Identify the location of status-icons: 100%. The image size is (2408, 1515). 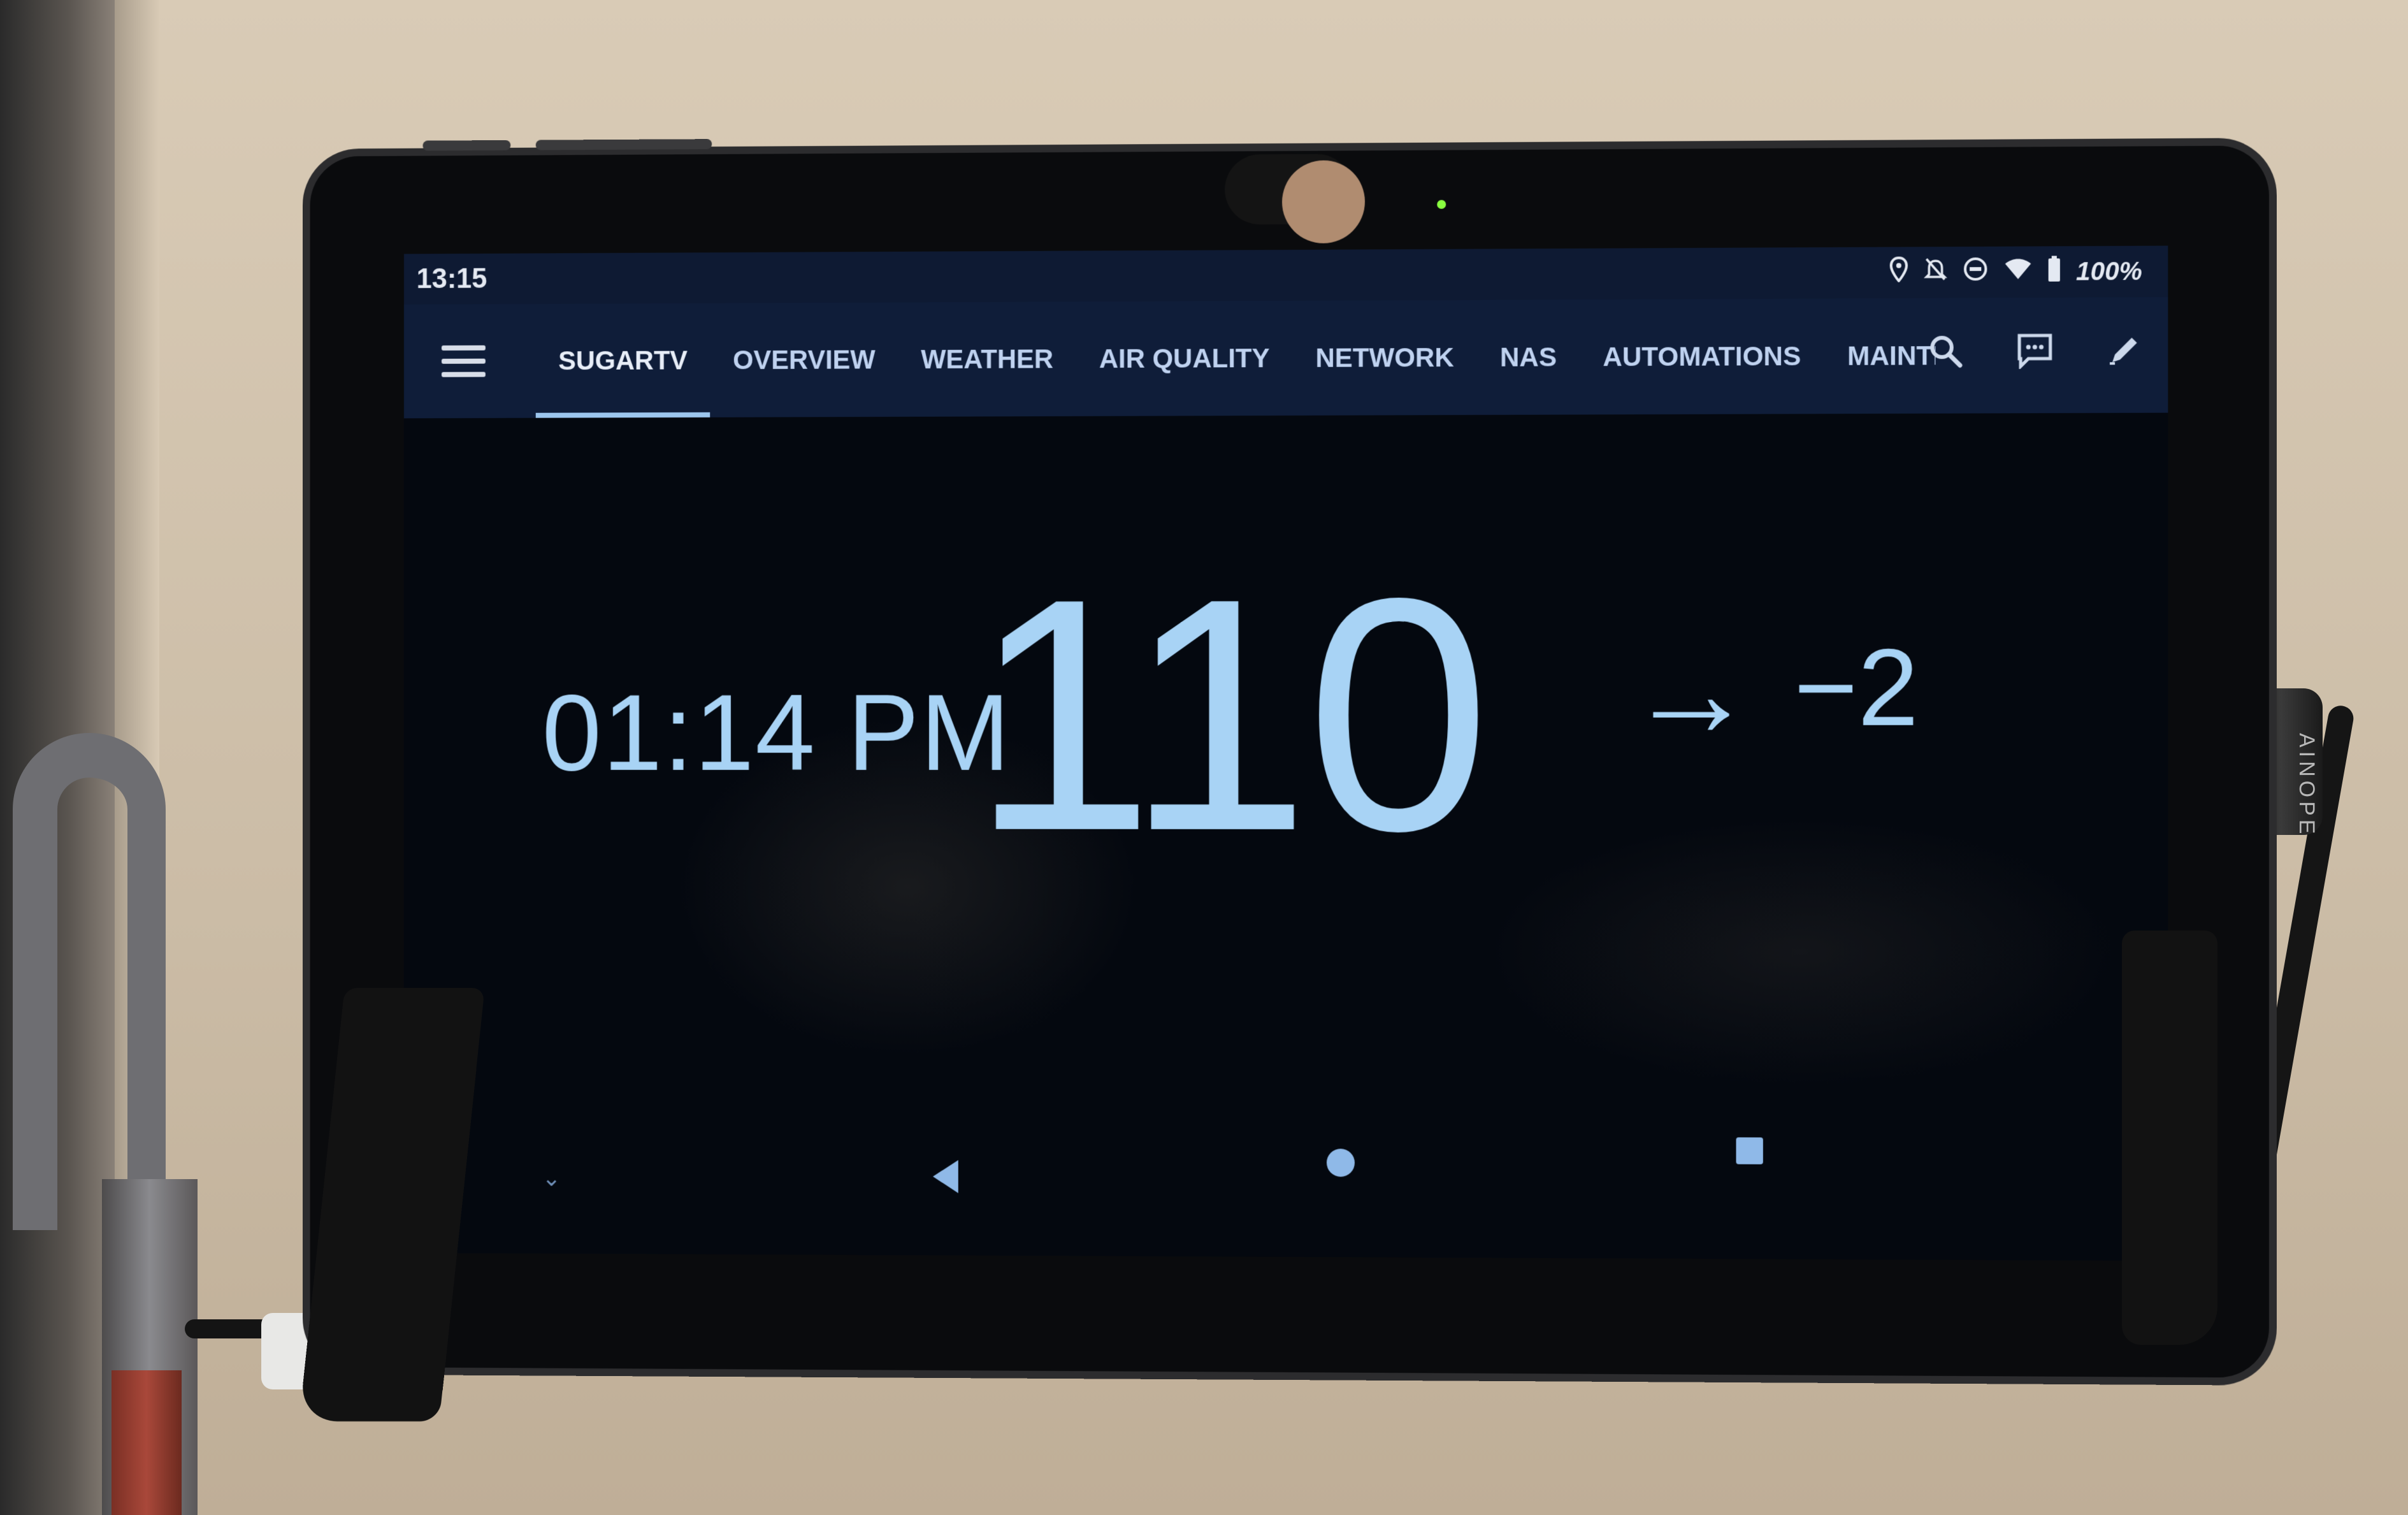
(2016, 272).